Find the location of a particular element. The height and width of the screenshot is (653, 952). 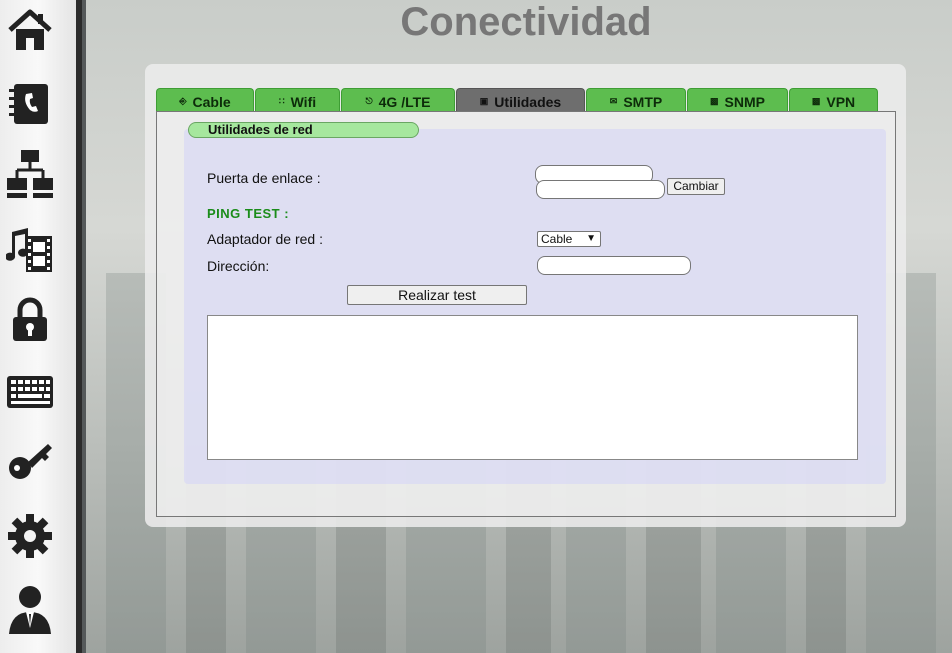

wifi-icon: ∷ is located at coordinates (281, 101).